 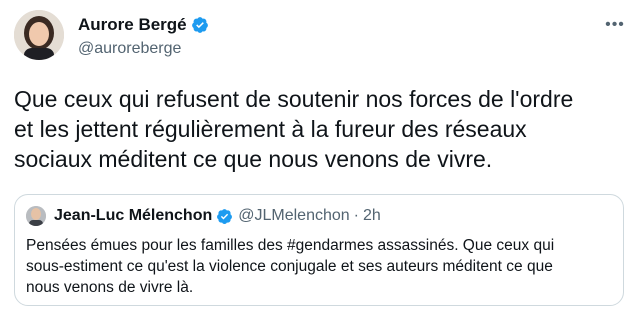 I want to click on quoted-timestamp: 2h, so click(x=372, y=216).